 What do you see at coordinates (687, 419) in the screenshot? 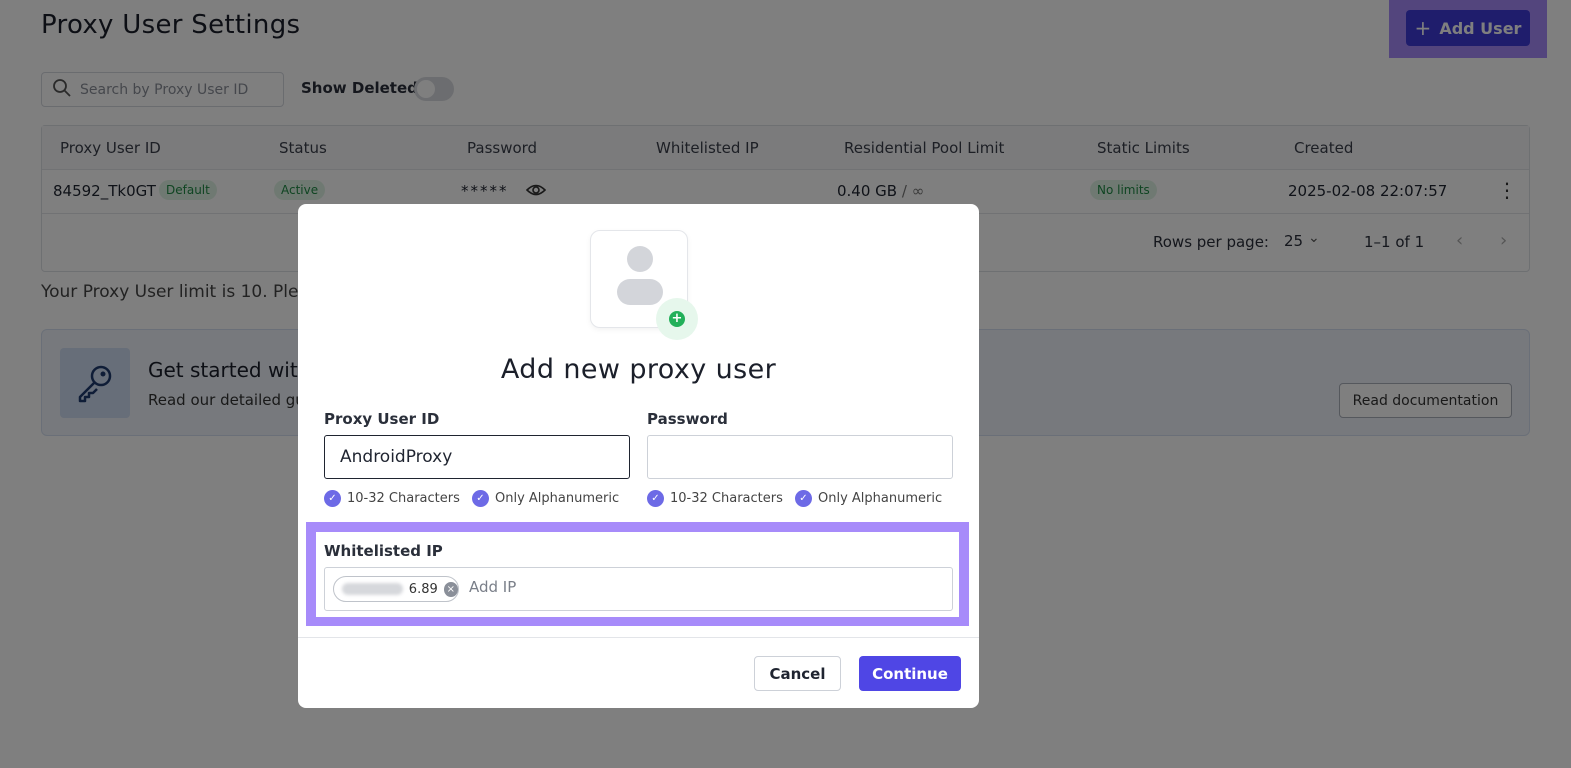
I see `password-label: Password` at bounding box center [687, 419].